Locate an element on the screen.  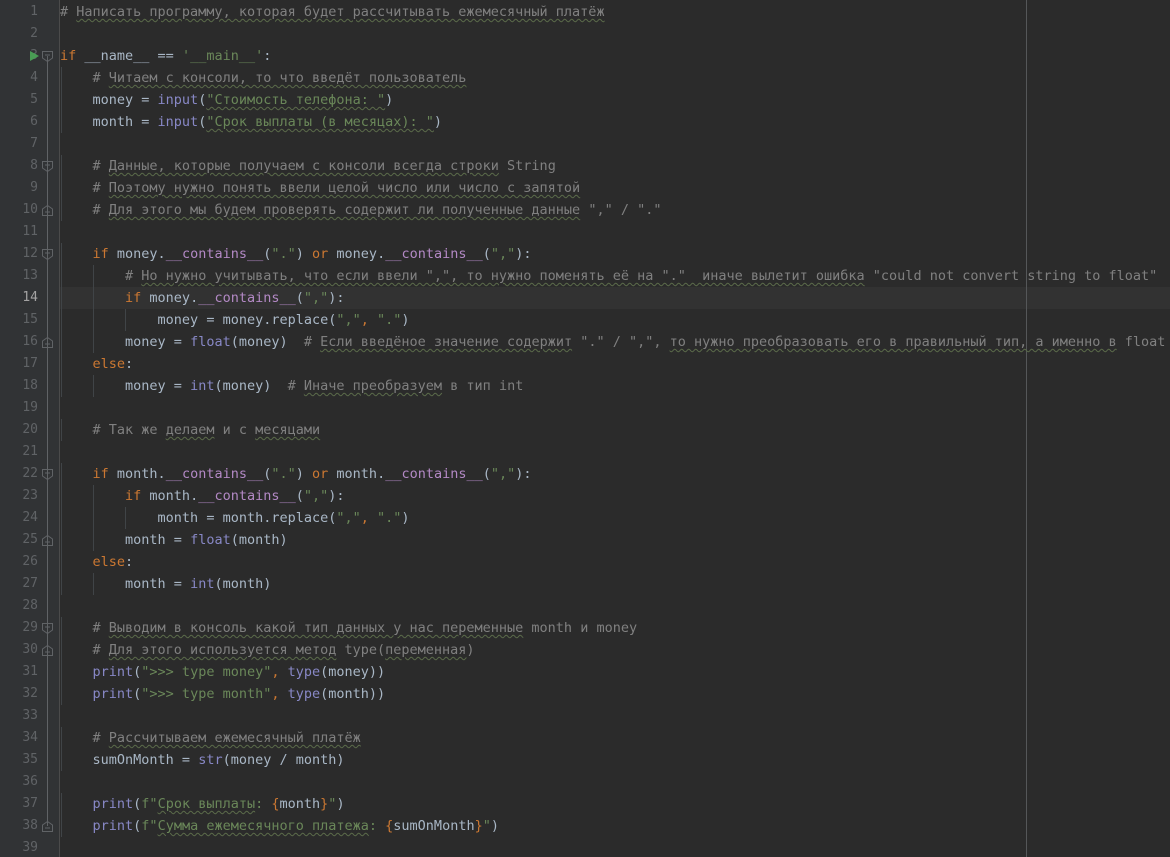
code-token: : is located at coordinates (129, 364).